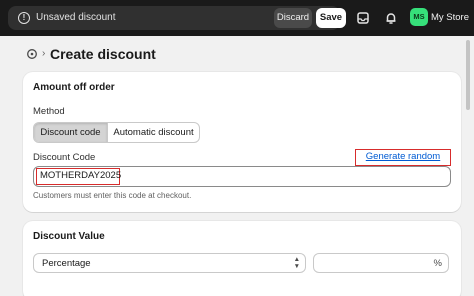 The width and height of the screenshot is (474, 296). Describe the element at coordinates (70, 132) in the screenshot. I see `method-discount-code-button: Discount code` at that location.